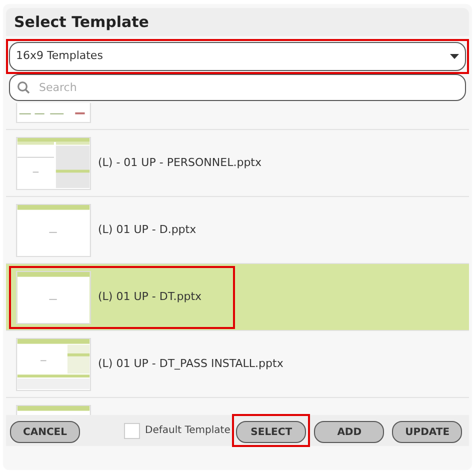  Describe the element at coordinates (150, 296) in the screenshot. I see `template-name: (L) 01 UP - DT.pptx` at that location.